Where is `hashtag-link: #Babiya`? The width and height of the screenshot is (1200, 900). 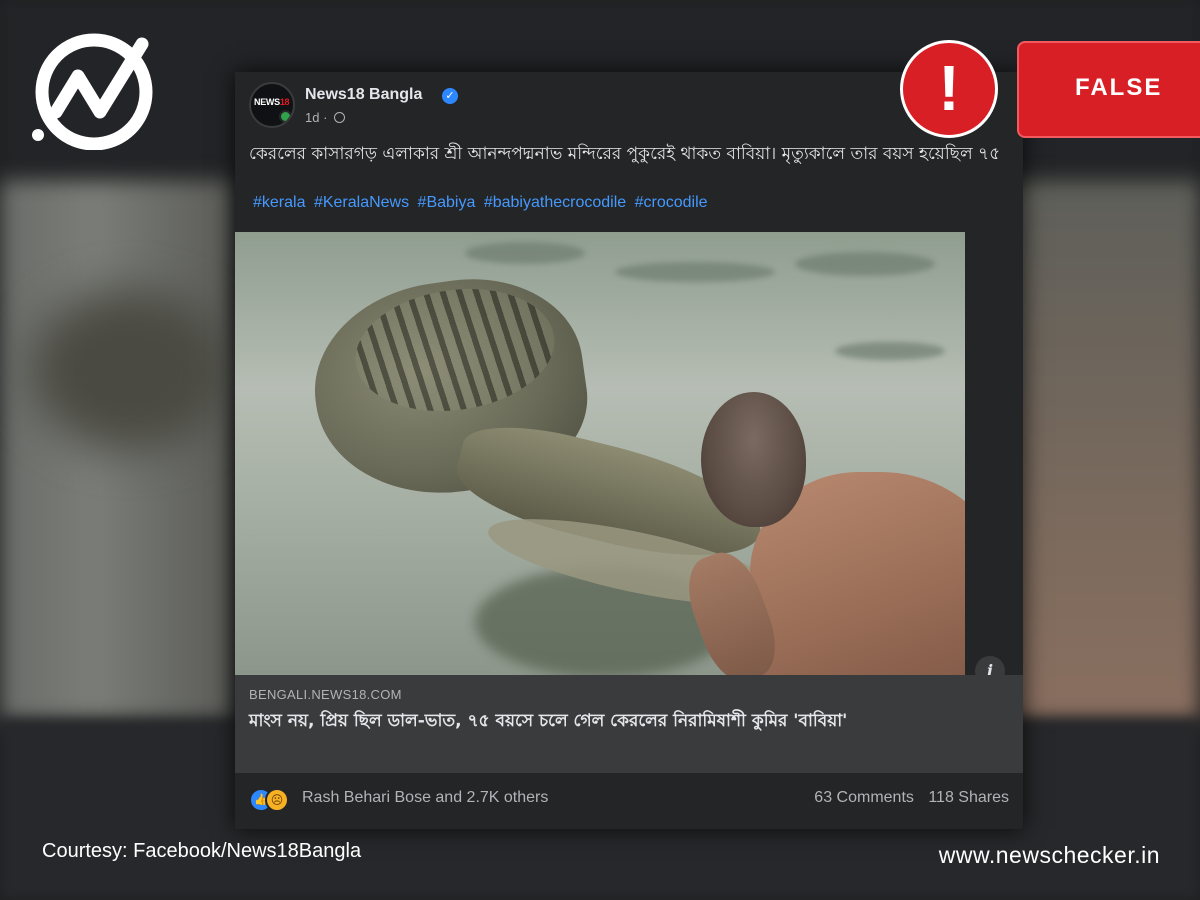
hashtag-link: #Babiya is located at coordinates (447, 202).